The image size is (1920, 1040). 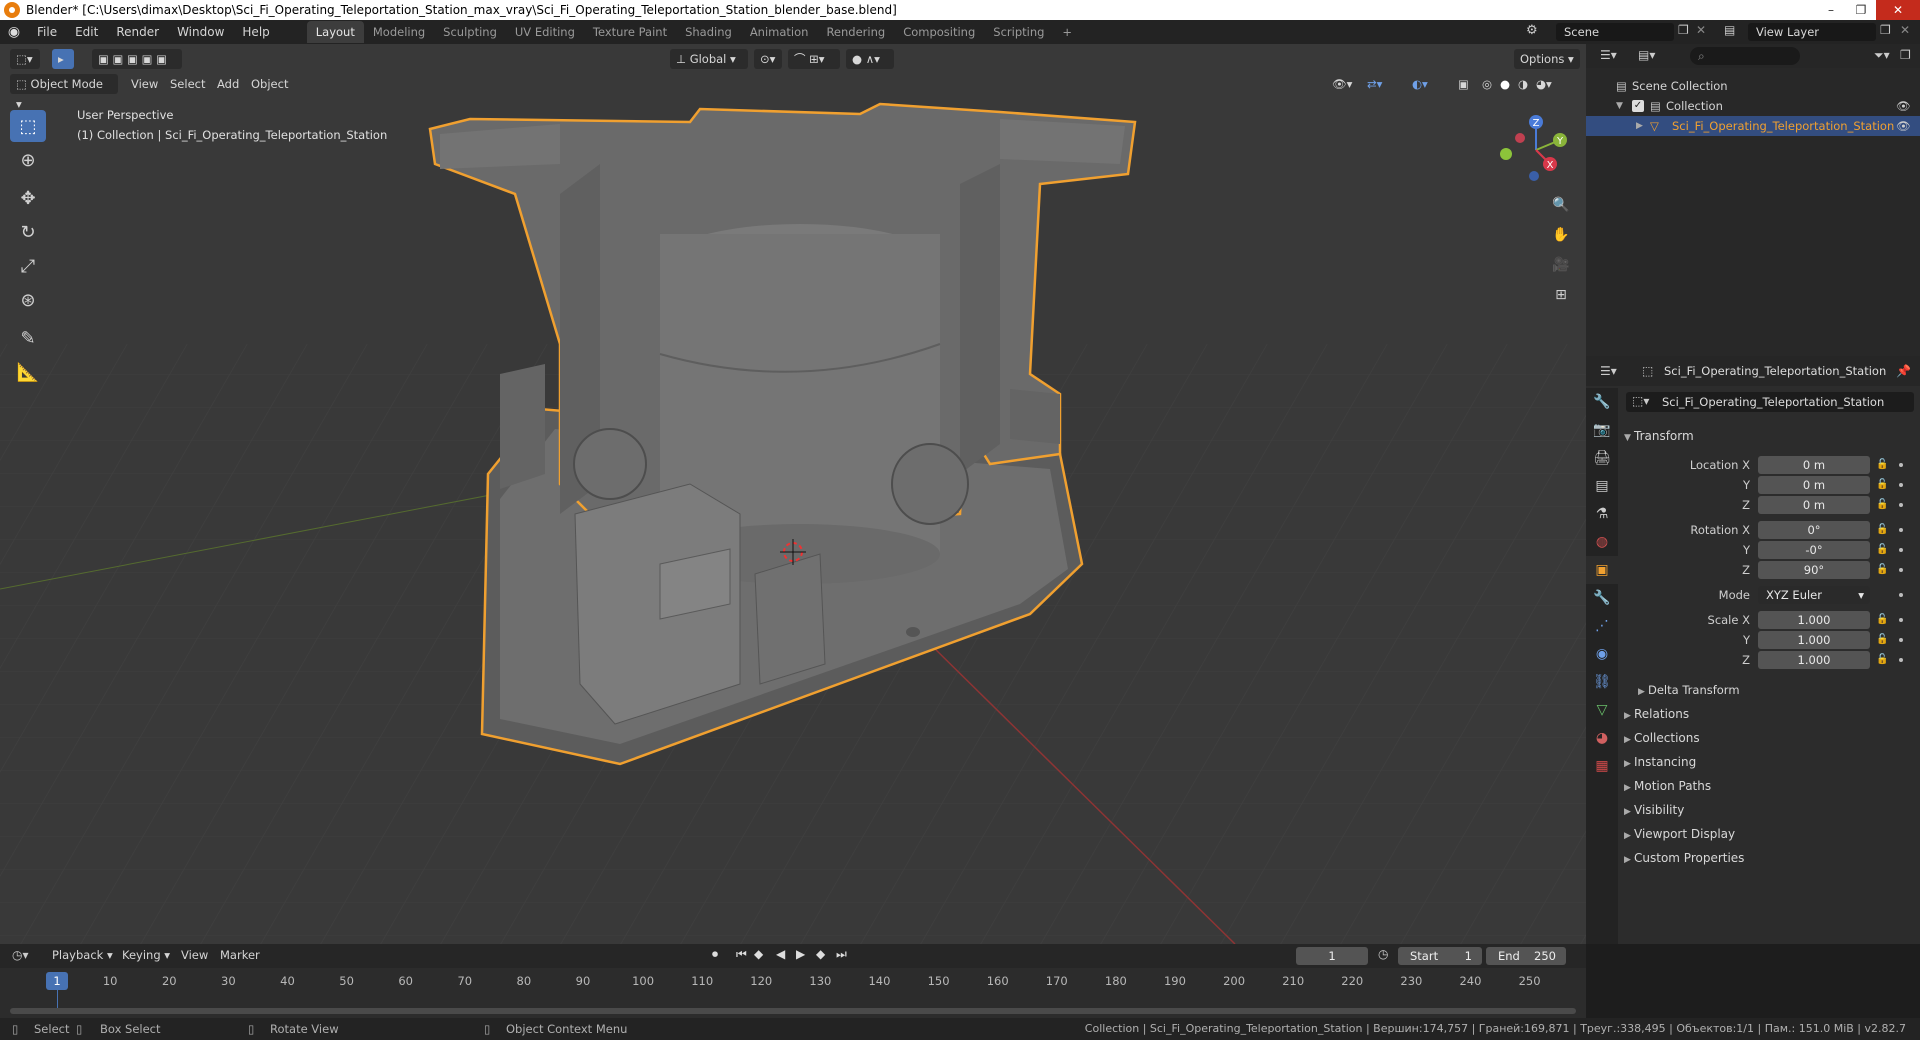 What do you see at coordinates (1602, 738) in the screenshot?
I see `material-tab-icon: ◕` at bounding box center [1602, 738].